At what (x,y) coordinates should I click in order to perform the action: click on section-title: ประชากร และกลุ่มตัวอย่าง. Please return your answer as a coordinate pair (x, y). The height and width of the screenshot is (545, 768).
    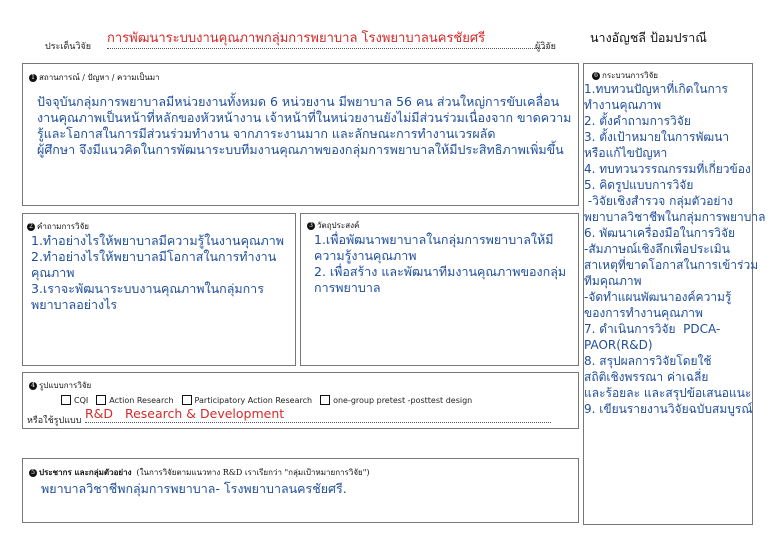
    Looking at the image, I should click on (85, 472).